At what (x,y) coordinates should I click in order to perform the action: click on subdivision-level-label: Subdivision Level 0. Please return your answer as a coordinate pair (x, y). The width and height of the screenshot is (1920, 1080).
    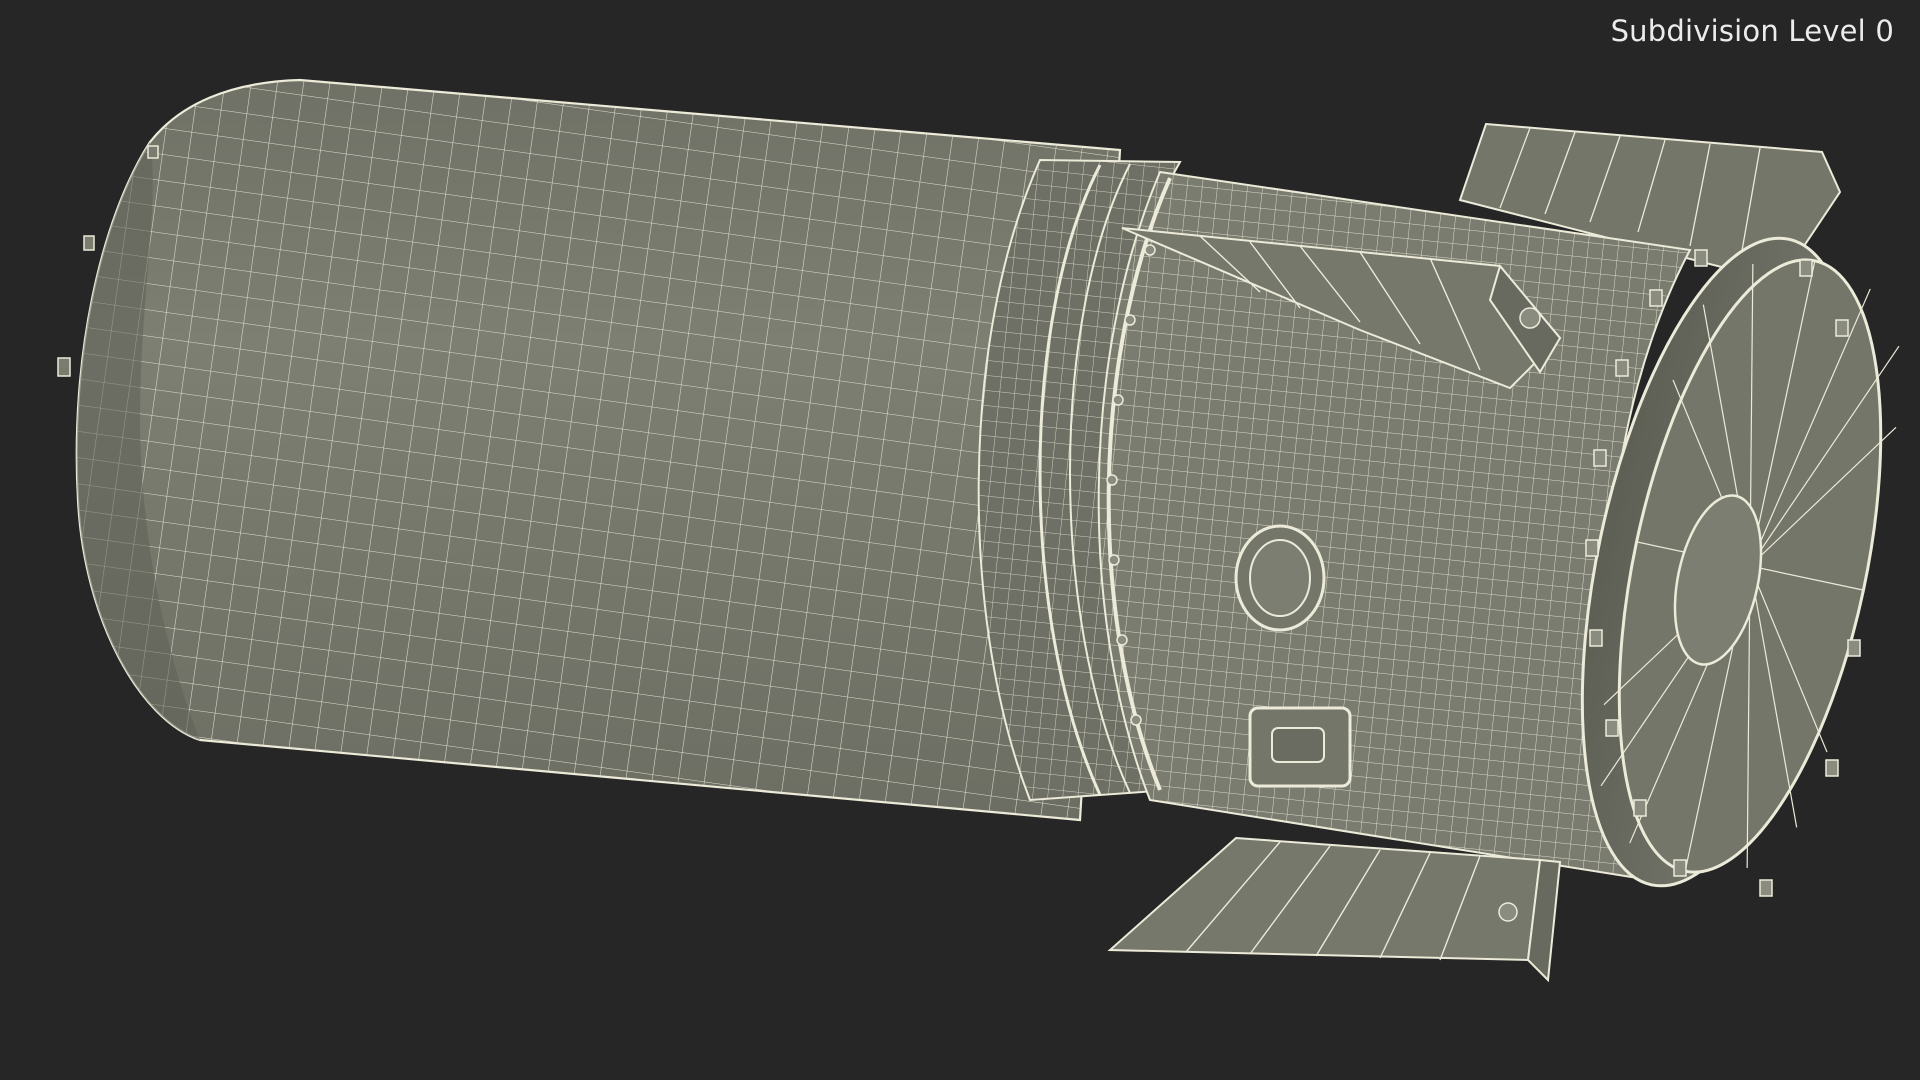
    Looking at the image, I should click on (1752, 31).